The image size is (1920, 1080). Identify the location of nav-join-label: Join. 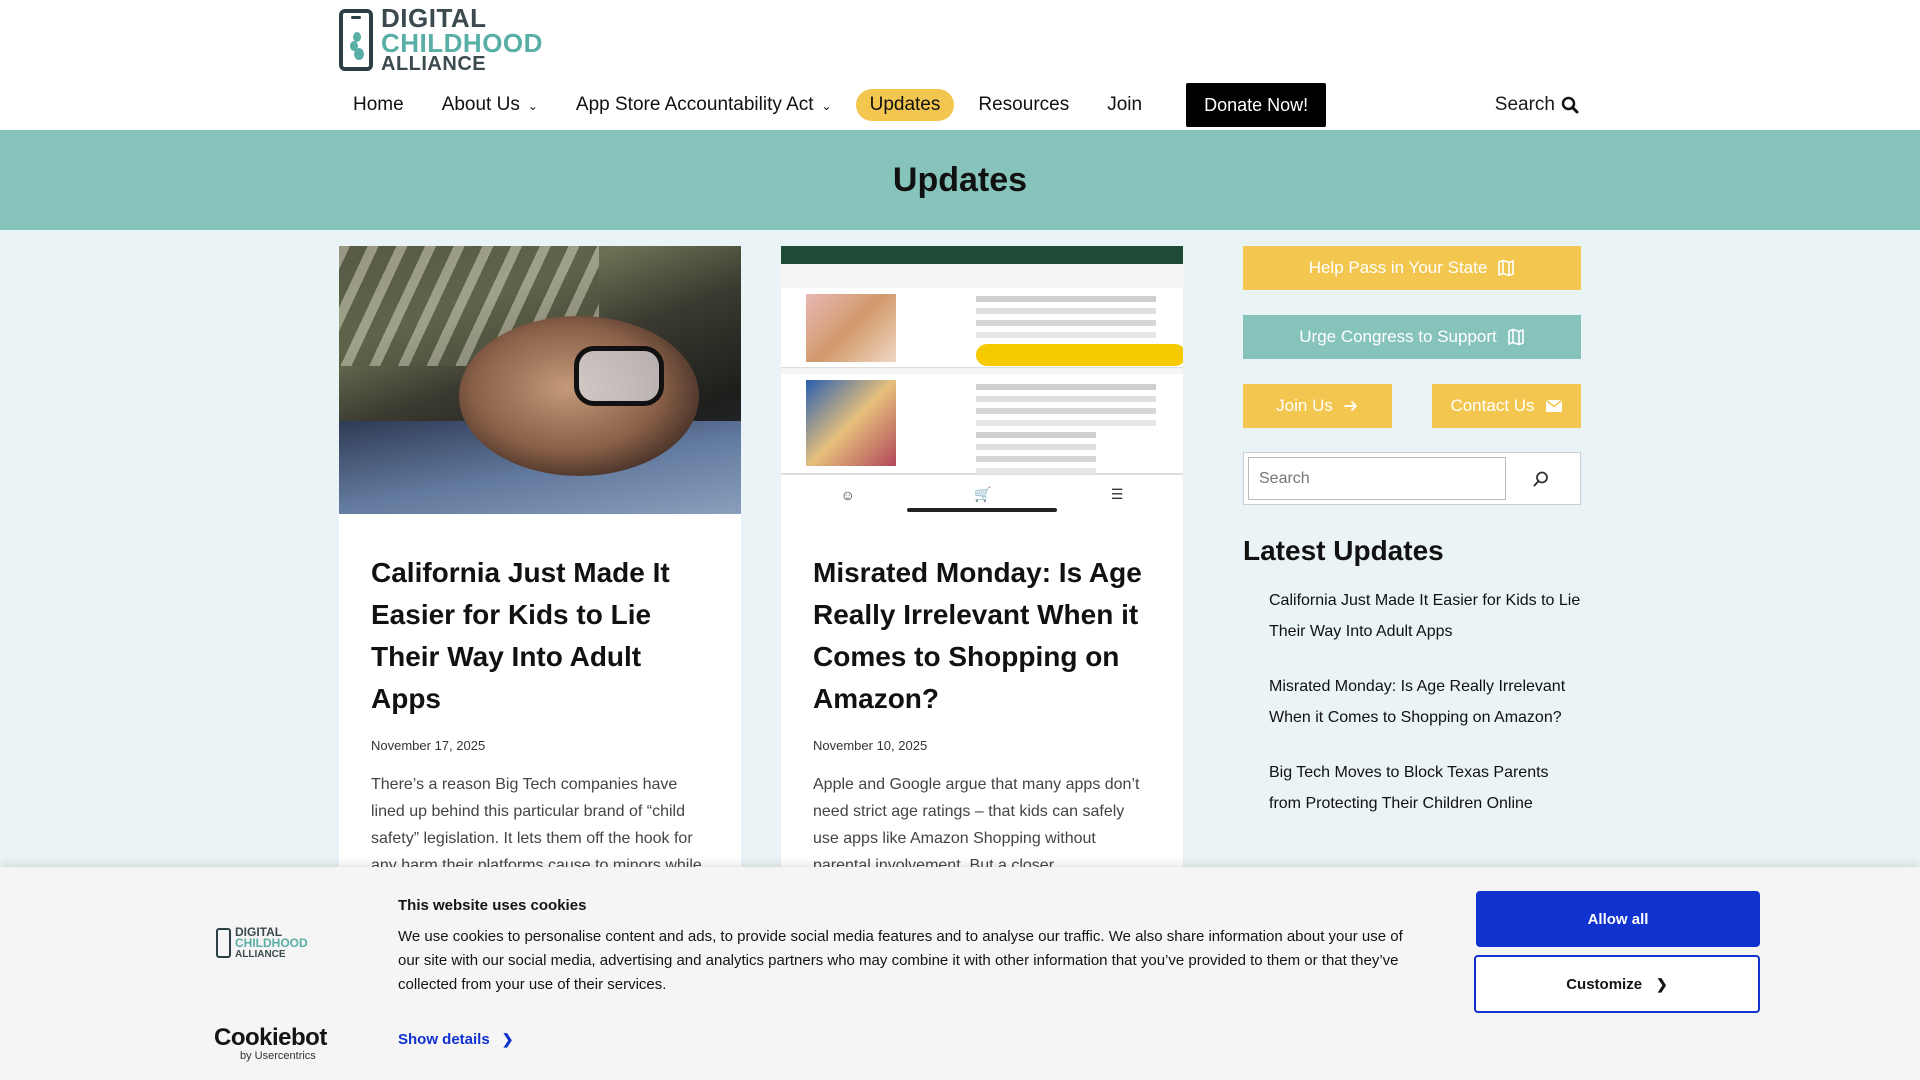
(1125, 104).